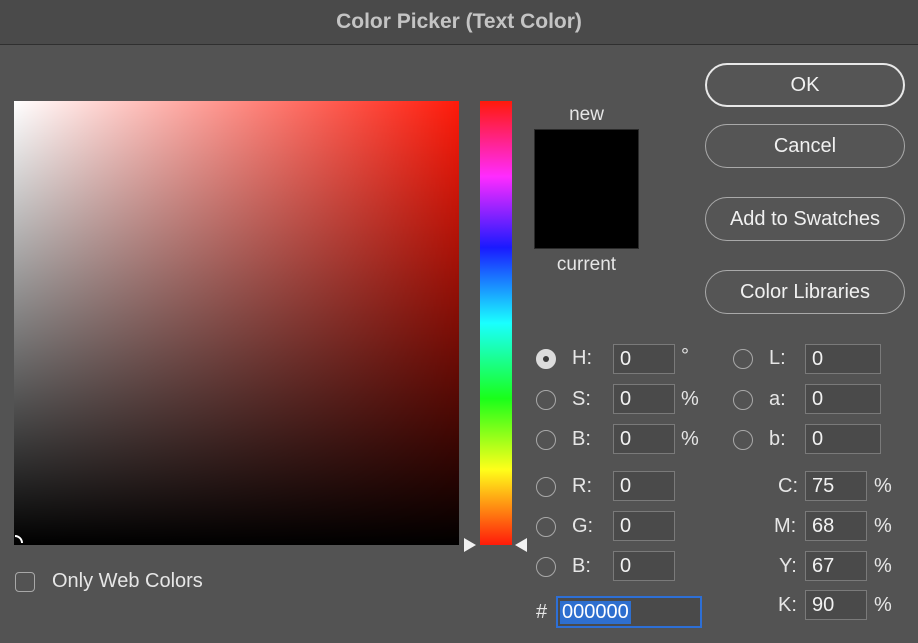 The height and width of the screenshot is (643, 918). Describe the element at coordinates (644, 566) in the screenshot. I see `blue-field: 0` at that location.